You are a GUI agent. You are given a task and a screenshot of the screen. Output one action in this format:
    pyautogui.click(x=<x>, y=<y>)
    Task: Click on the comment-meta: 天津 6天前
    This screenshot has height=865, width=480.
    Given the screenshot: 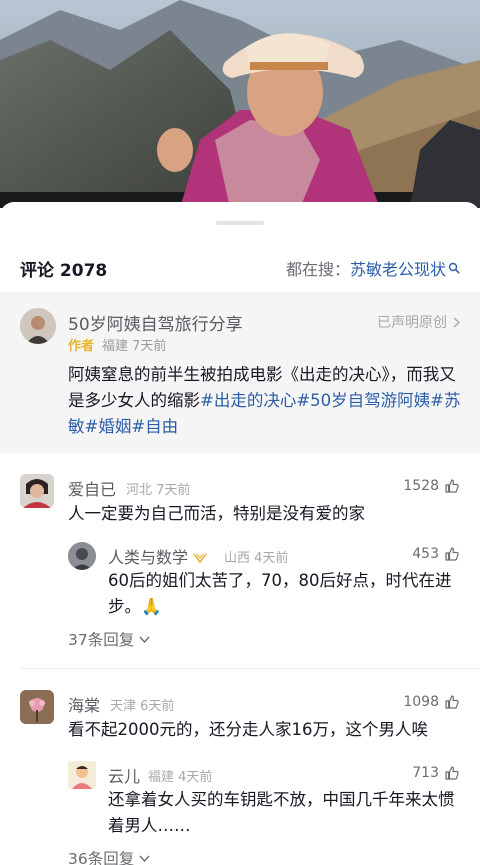 What is the action you would take?
    pyautogui.click(x=142, y=706)
    